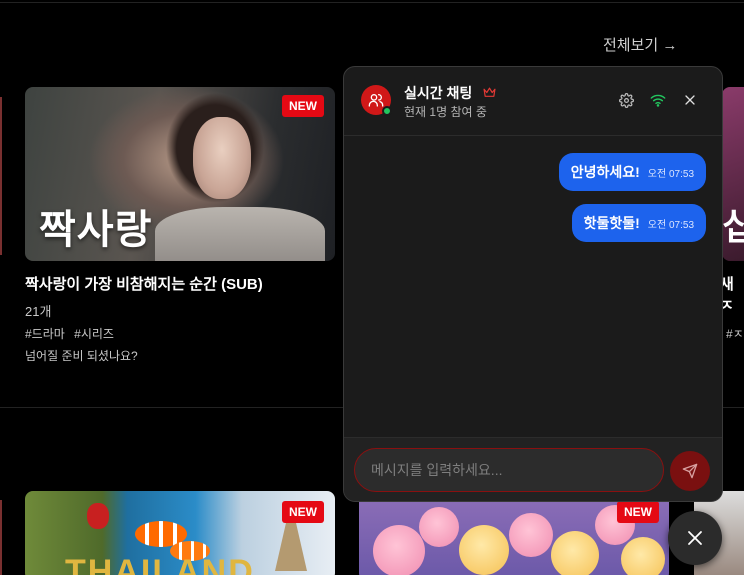 This screenshot has width=744, height=575. I want to click on chat-toggle-close-button, so click(695, 538).